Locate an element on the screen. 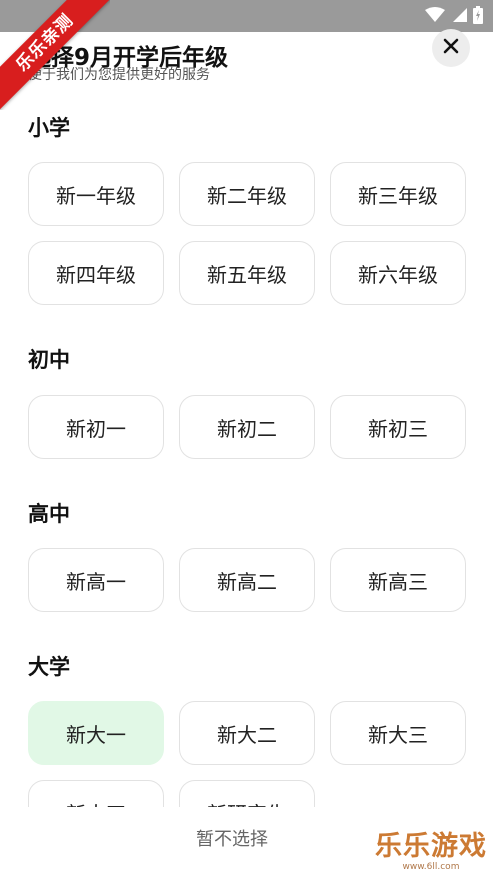 This screenshot has height=878, width=493. watermark-ribbon-text: 乐乐亲测 is located at coordinates (55, 55).